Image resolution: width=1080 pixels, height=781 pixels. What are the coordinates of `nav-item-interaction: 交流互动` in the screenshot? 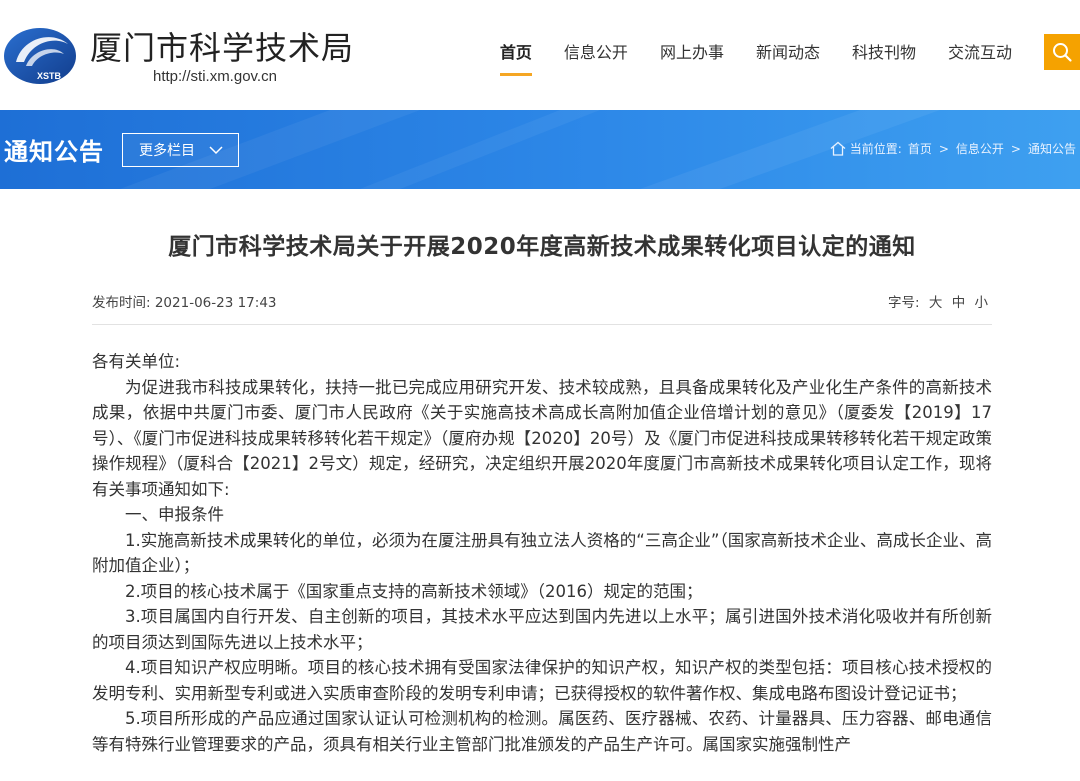 It's located at (980, 55).